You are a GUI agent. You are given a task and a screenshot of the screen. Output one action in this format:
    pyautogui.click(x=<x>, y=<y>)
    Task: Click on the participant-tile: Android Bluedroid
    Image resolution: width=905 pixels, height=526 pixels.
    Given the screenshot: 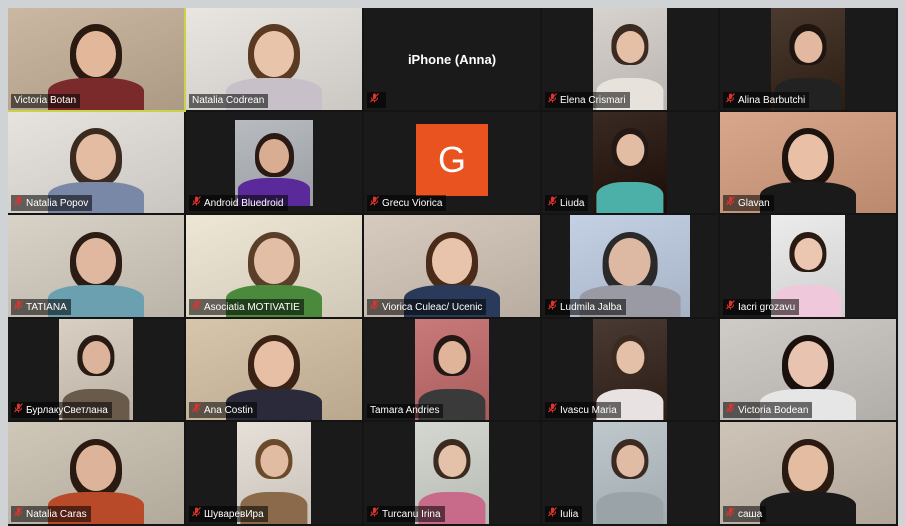 What is the action you would take?
    pyautogui.click(x=275, y=163)
    